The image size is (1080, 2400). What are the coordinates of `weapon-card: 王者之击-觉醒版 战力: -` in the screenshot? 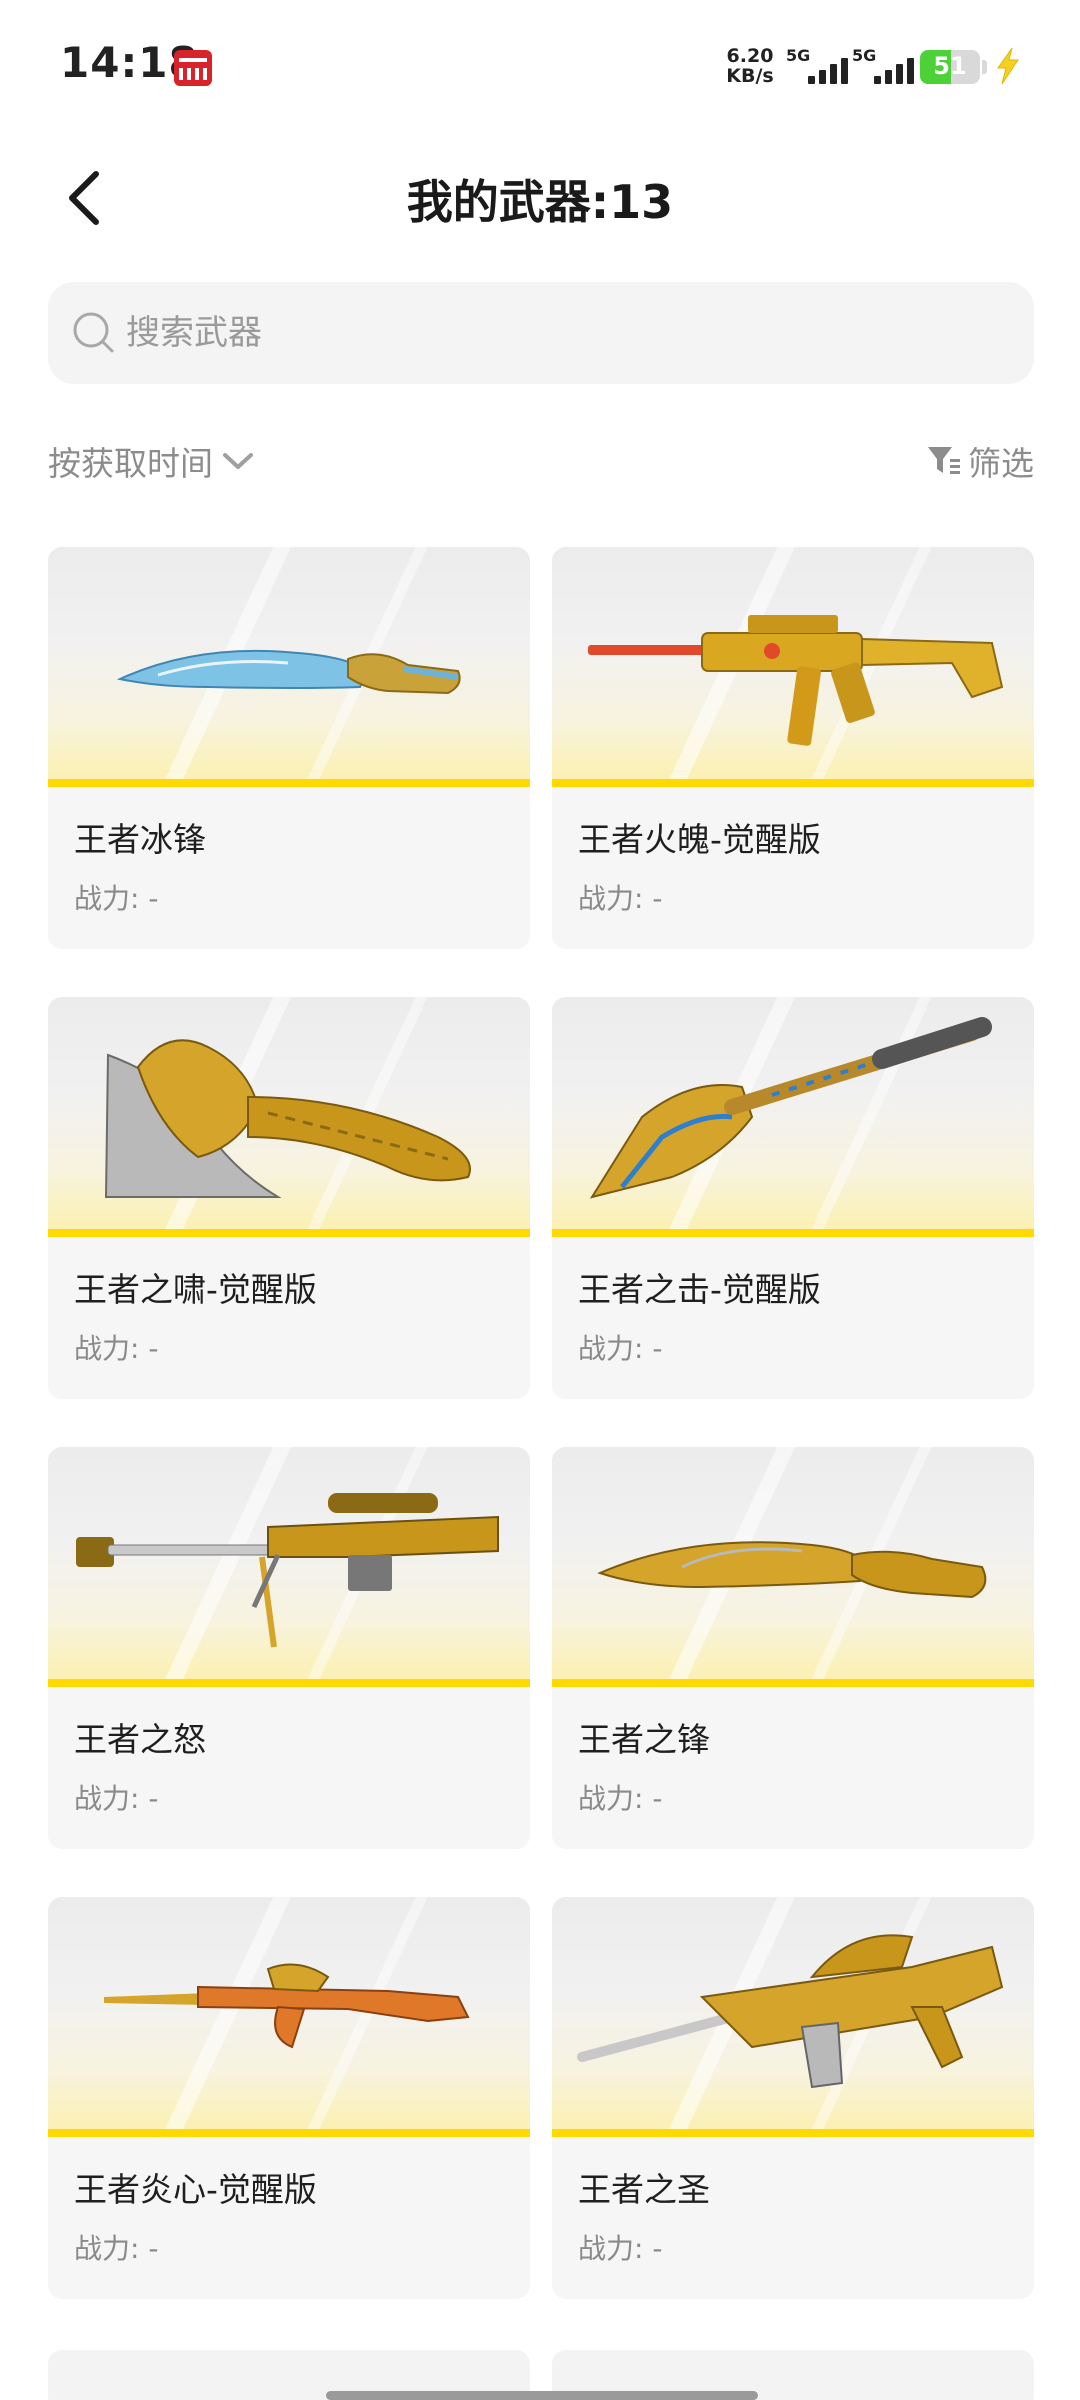 It's located at (793, 1198).